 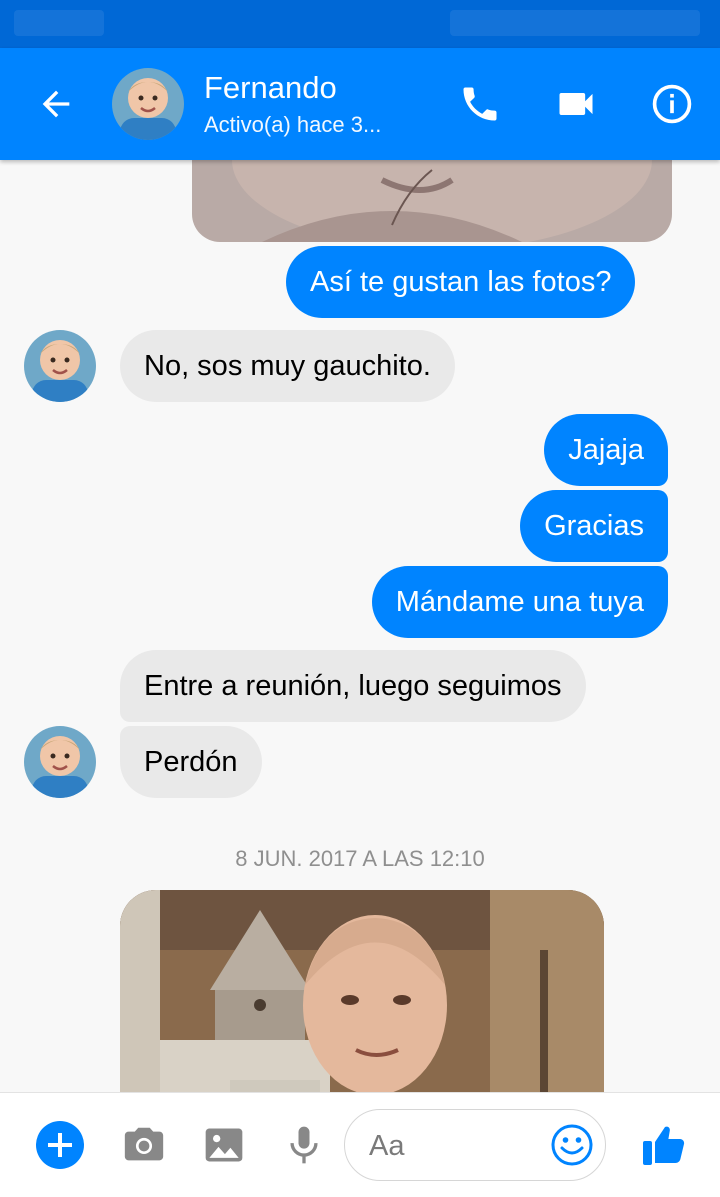 I want to click on phone-icon, so click(x=480, y=104).